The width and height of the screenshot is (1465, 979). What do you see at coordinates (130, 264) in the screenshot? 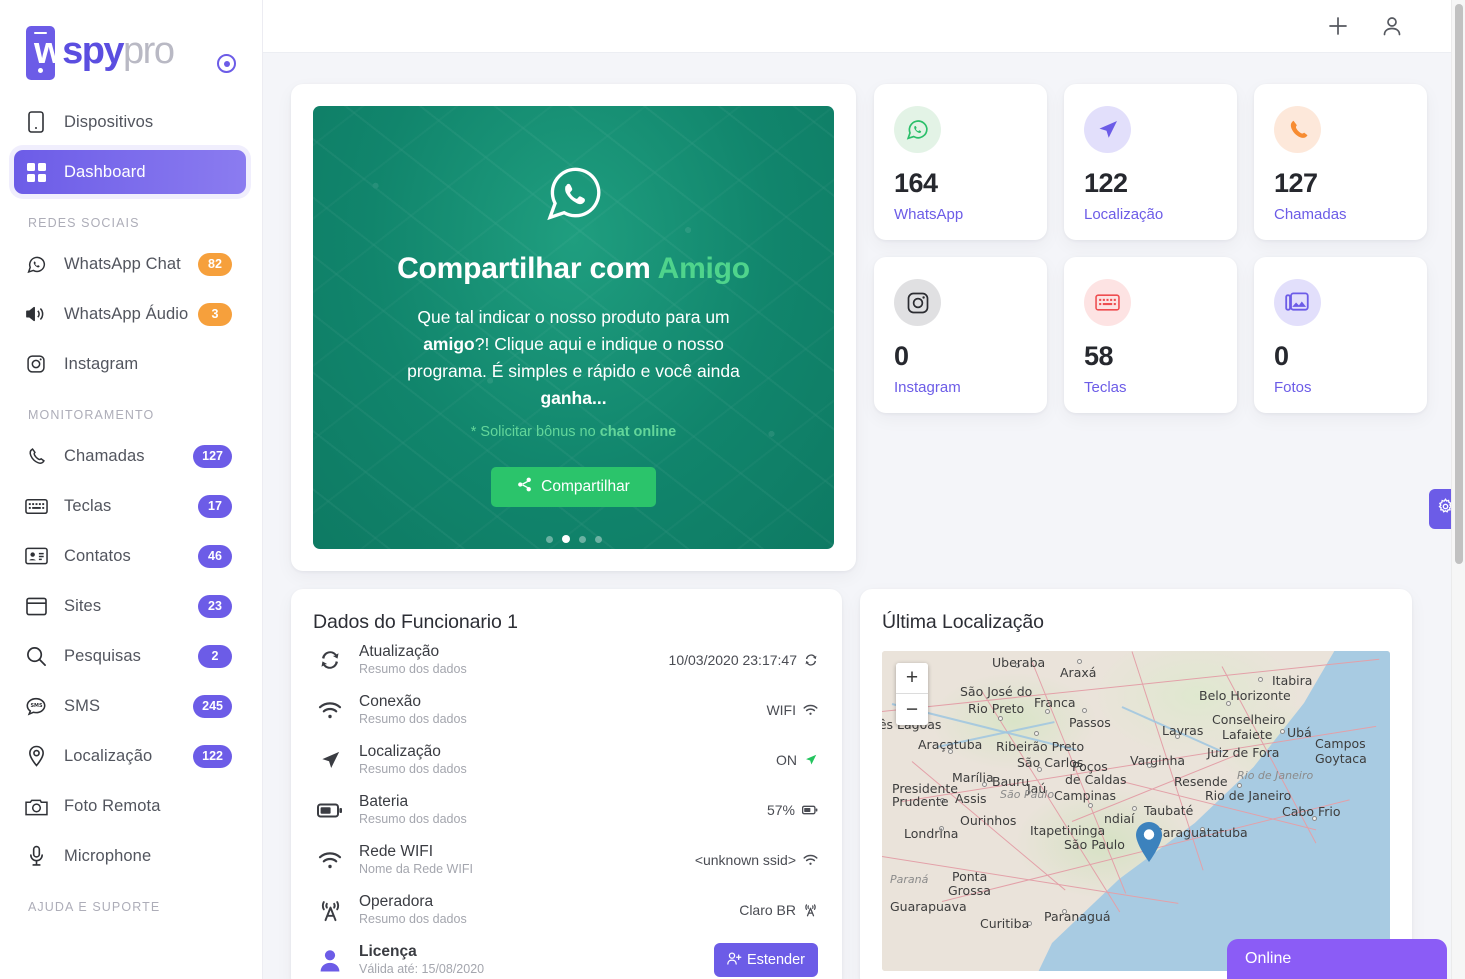
I see `sidebar-item-whatsapp-chat: WhatsApp Chat 82` at bounding box center [130, 264].